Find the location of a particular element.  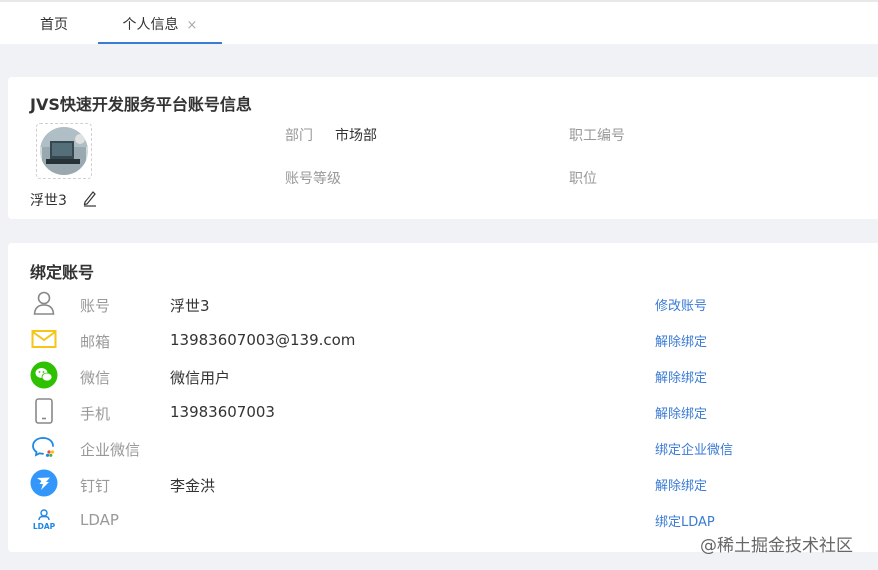

mail-icon is located at coordinates (44, 339).